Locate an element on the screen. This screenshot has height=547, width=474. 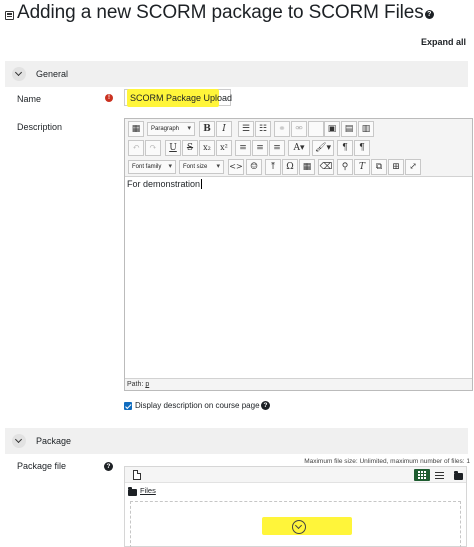
fullscreen-icon: ⤢ is located at coordinates (413, 167).